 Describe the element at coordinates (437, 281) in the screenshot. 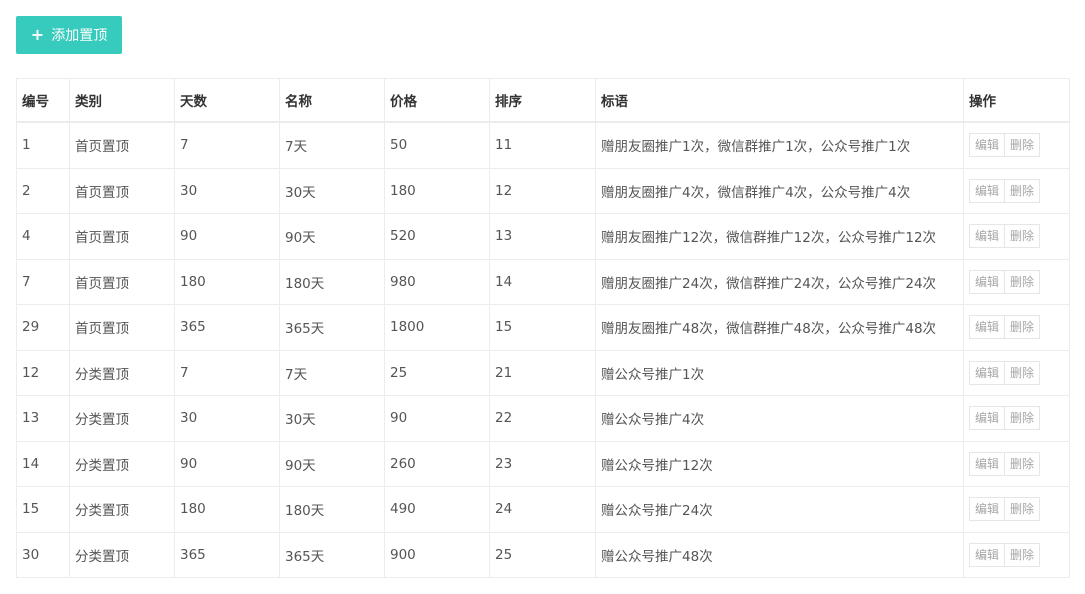

I see `cell-price: 980` at that location.